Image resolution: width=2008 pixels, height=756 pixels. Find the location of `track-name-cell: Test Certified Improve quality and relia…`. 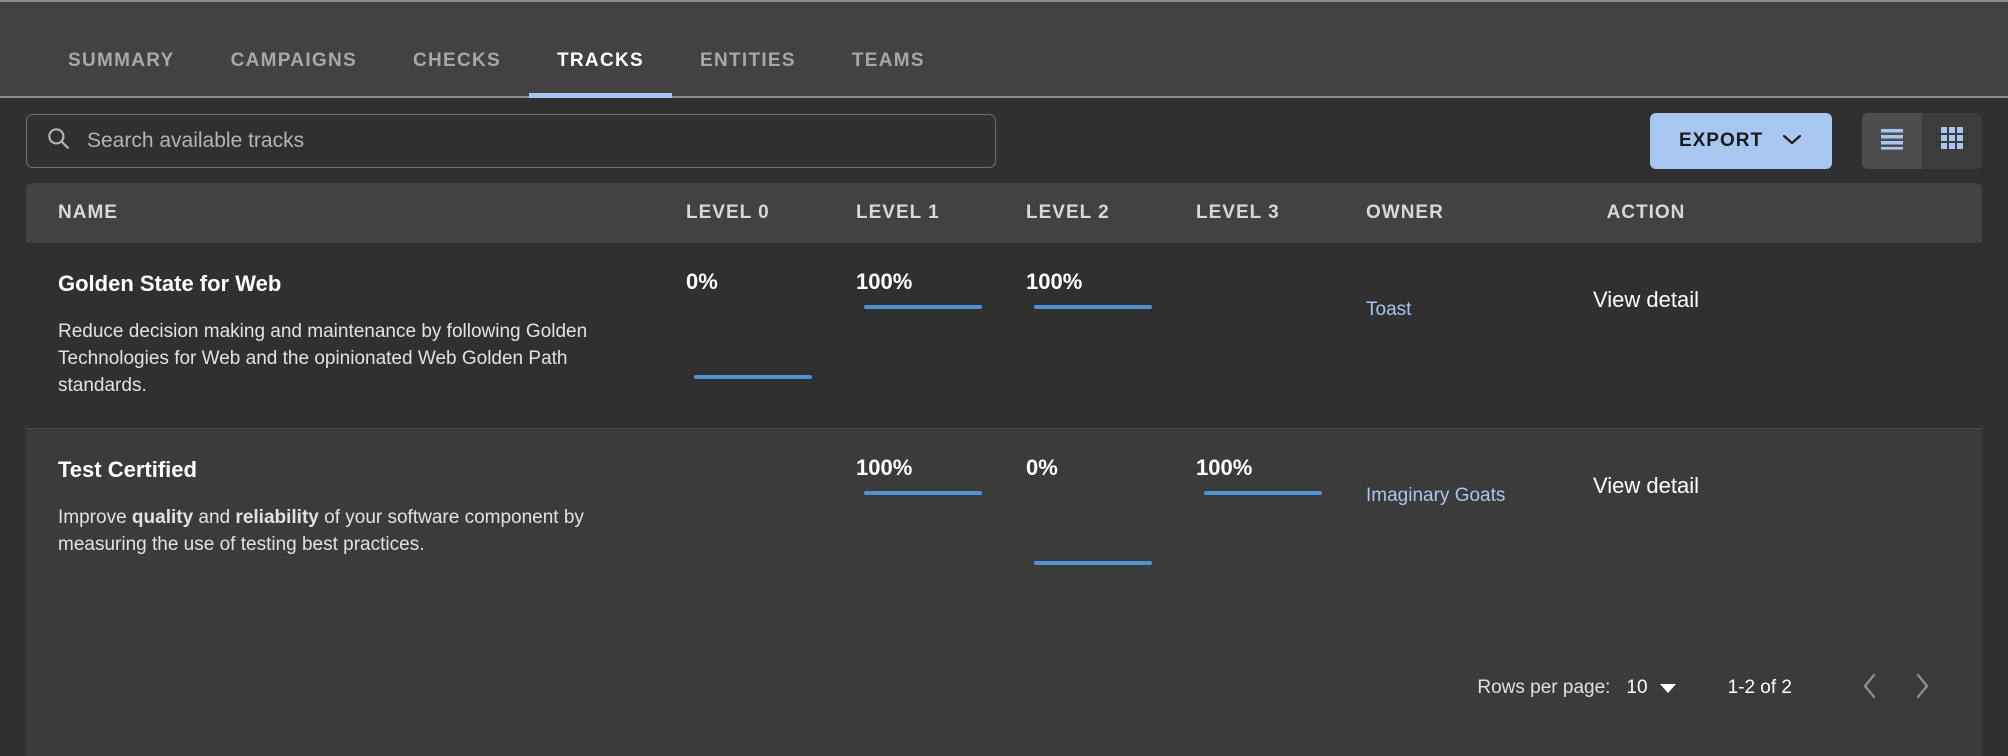

track-name-cell: Test Certified Improve quality and relia… is located at coordinates (356, 519).